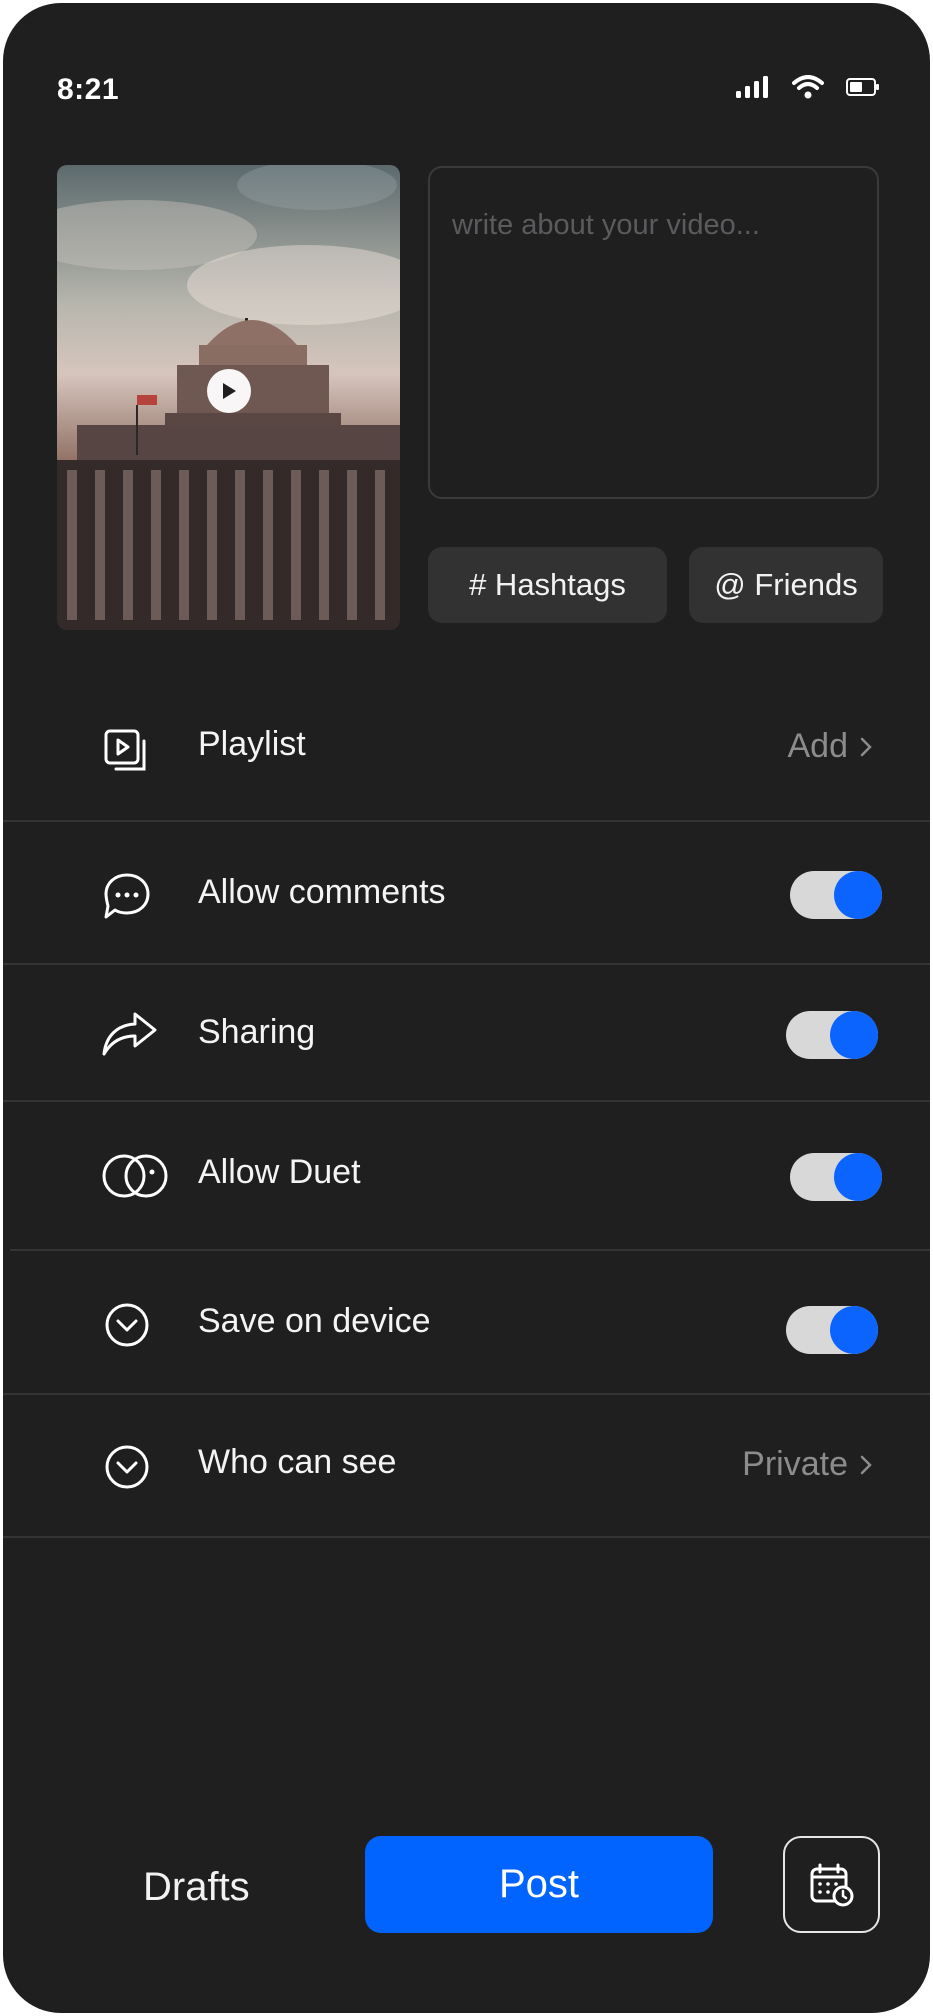  I want to click on drafts-button: Drafts, so click(196, 1887).